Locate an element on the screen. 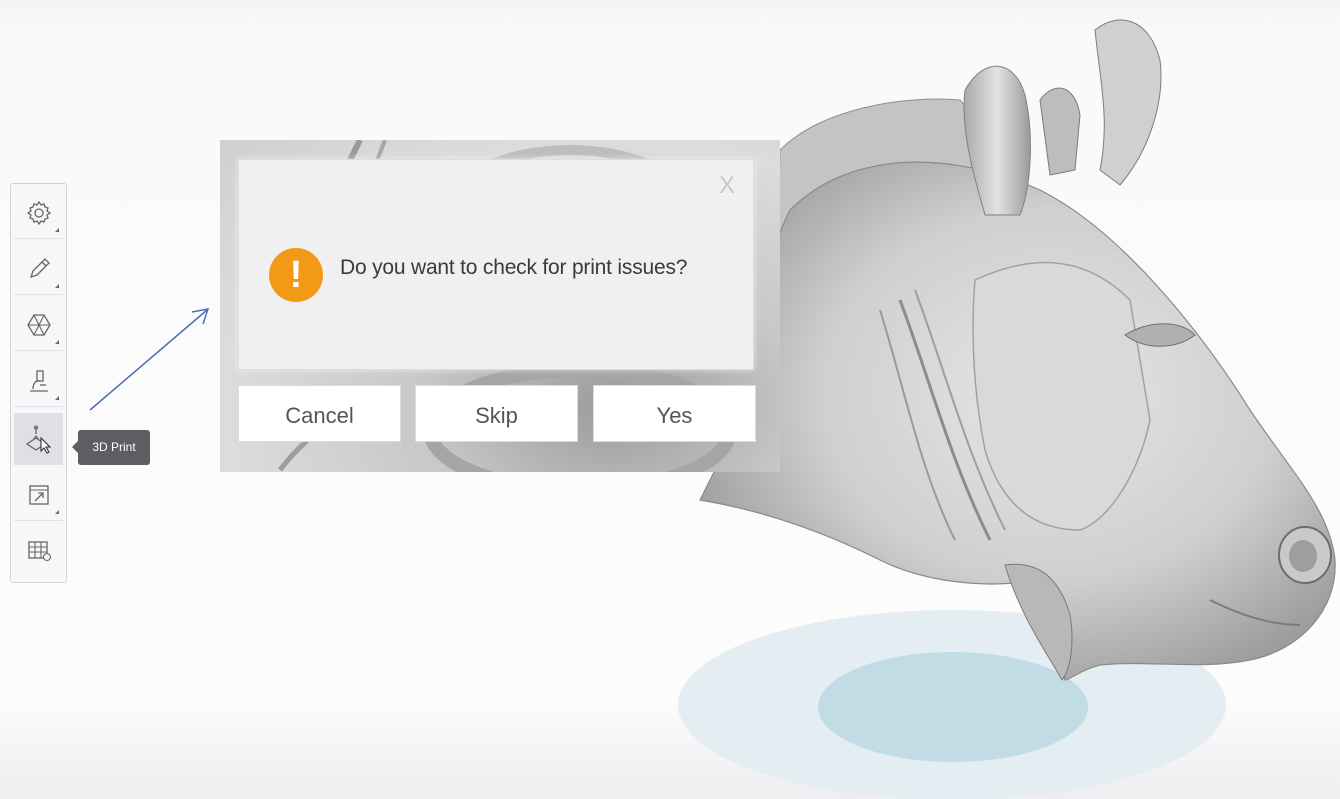 This screenshot has height=799, width=1340. mesh-icon is located at coordinates (38, 324).